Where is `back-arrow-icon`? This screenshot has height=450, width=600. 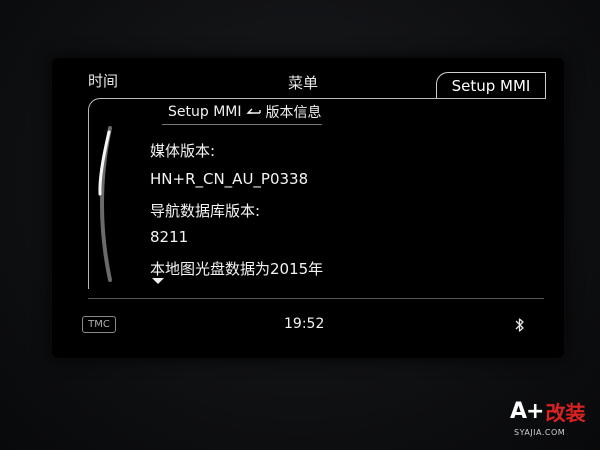
back-arrow-icon is located at coordinates (253, 112).